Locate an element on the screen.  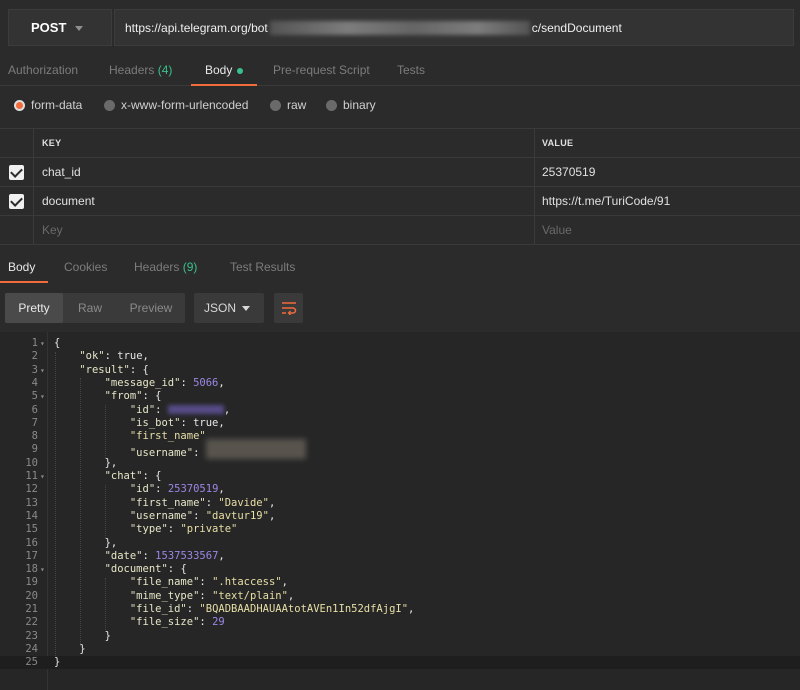
table-header: KEY VALUE is located at coordinates (400, 143).